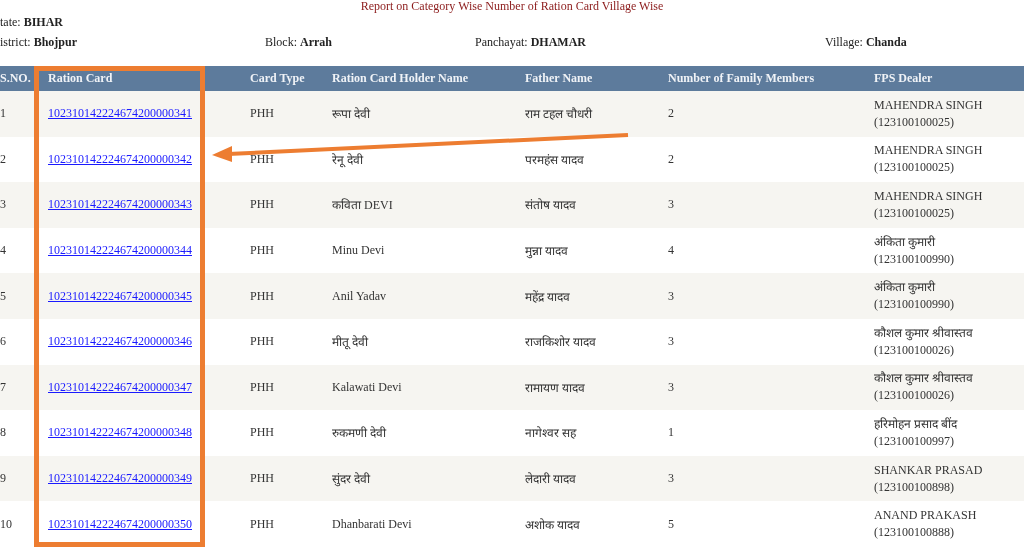  What do you see at coordinates (760, 78) in the screenshot?
I see `column-header: Number of Family Members` at bounding box center [760, 78].